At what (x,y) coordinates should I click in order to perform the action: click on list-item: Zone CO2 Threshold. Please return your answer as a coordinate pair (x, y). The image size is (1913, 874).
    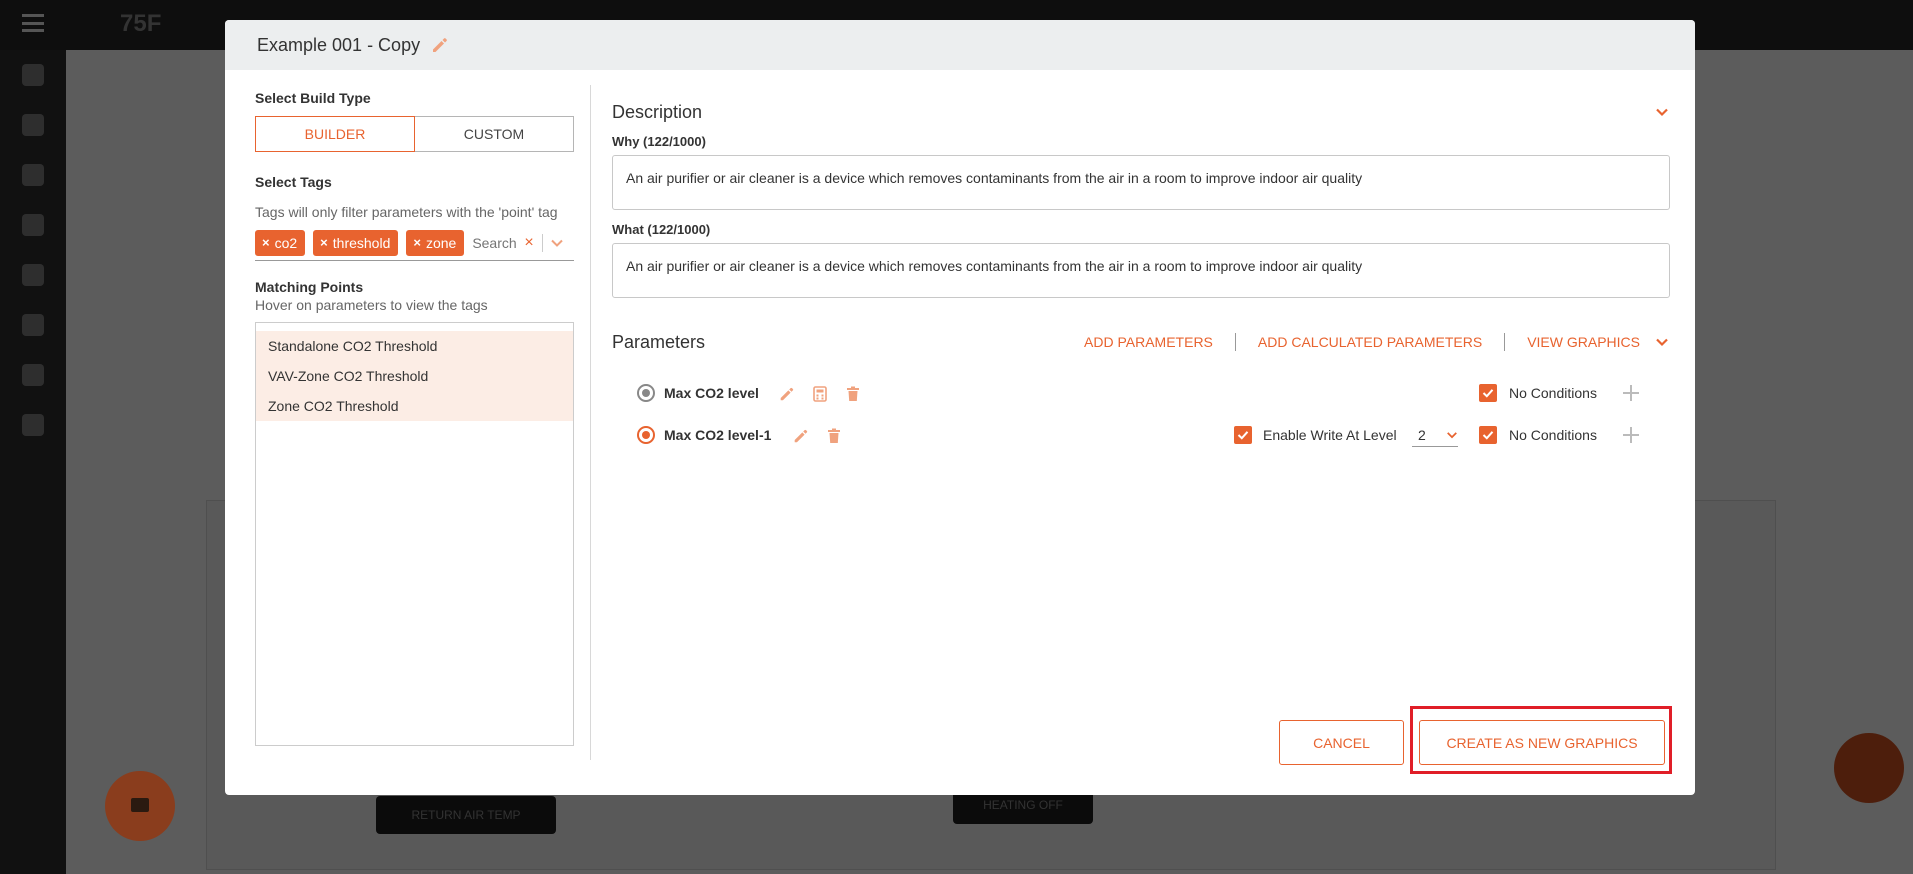
    Looking at the image, I should click on (414, 406).